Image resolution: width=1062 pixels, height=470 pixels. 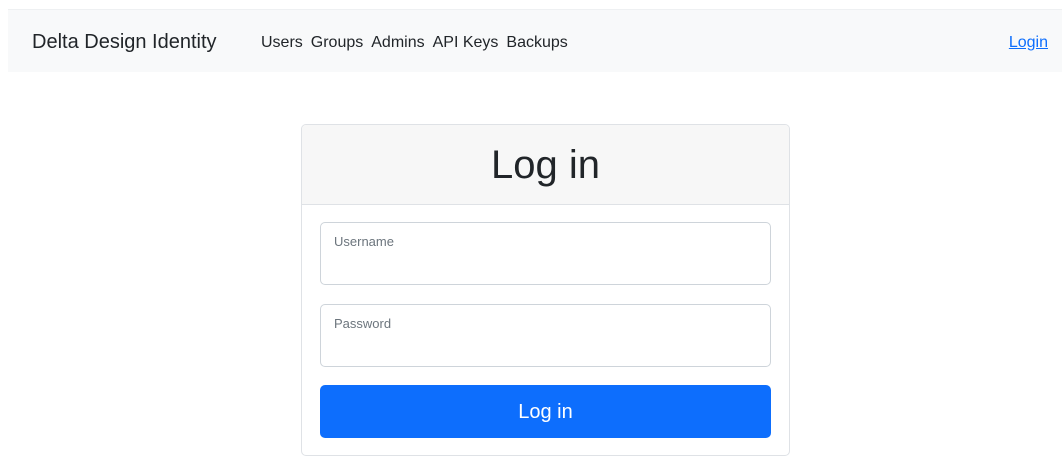 I want to click on nav-link-backups: Backups, so click(x=536, y=43).